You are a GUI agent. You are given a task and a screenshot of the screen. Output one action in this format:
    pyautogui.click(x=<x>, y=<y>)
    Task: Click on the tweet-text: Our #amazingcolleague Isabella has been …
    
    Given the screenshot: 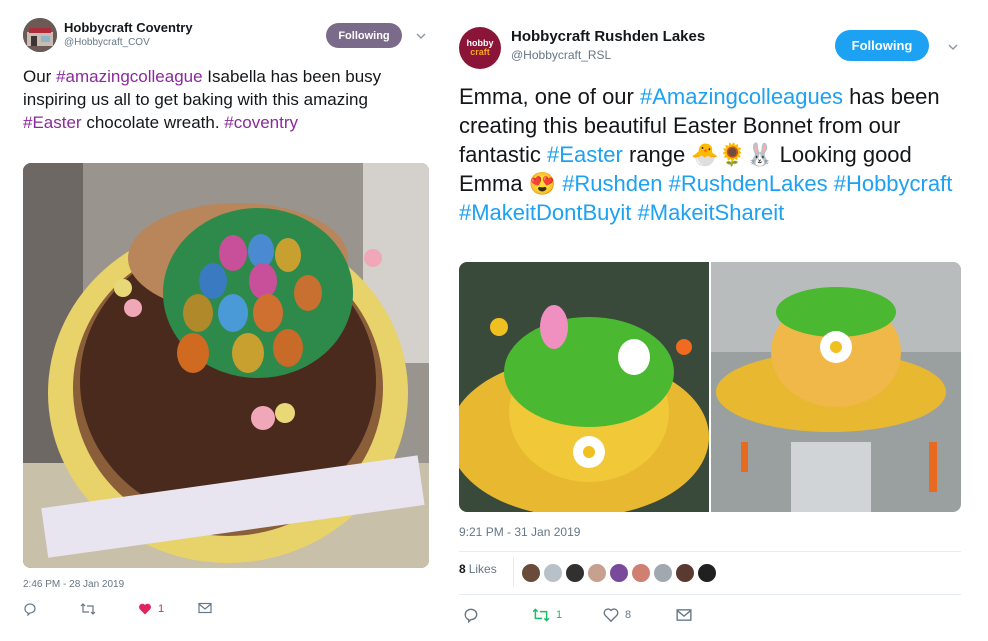 What is the action you would take?
    pyautogui.click(x=225, y=99)
    